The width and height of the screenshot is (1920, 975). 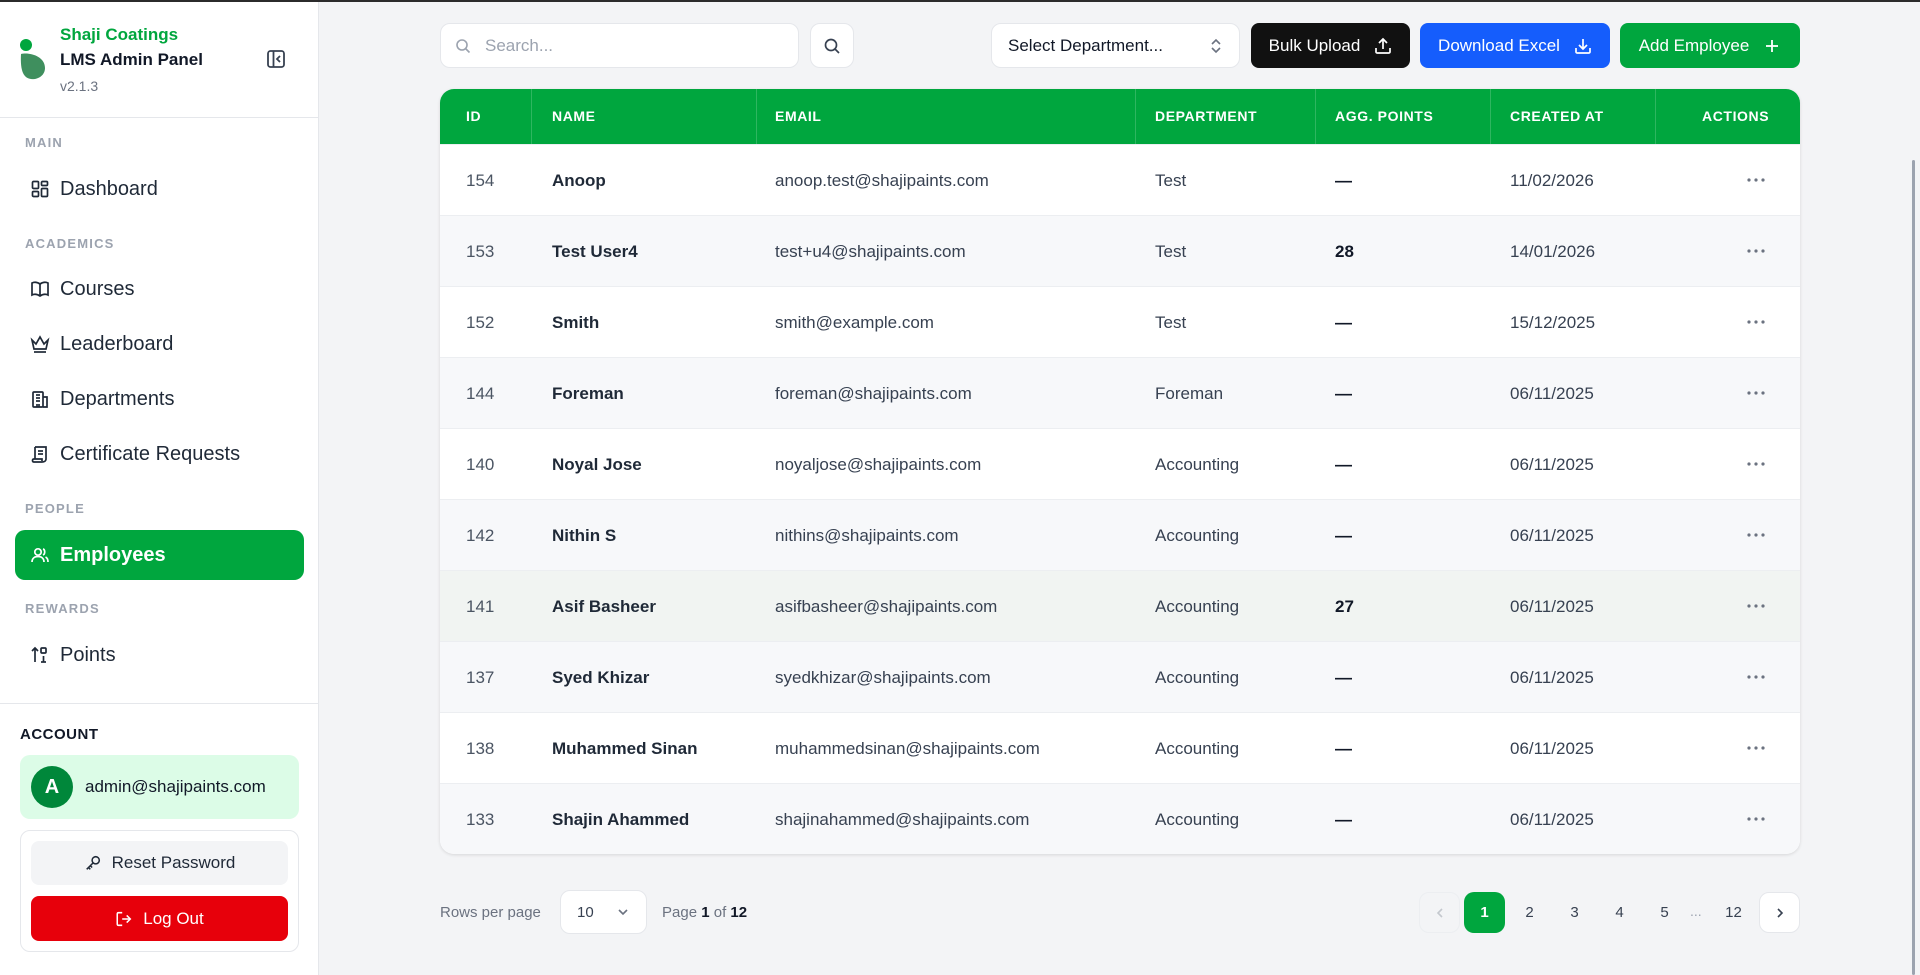 I want to click on sidebar-item-leaderboard: Leaderboard, so click(x=159, y=344).